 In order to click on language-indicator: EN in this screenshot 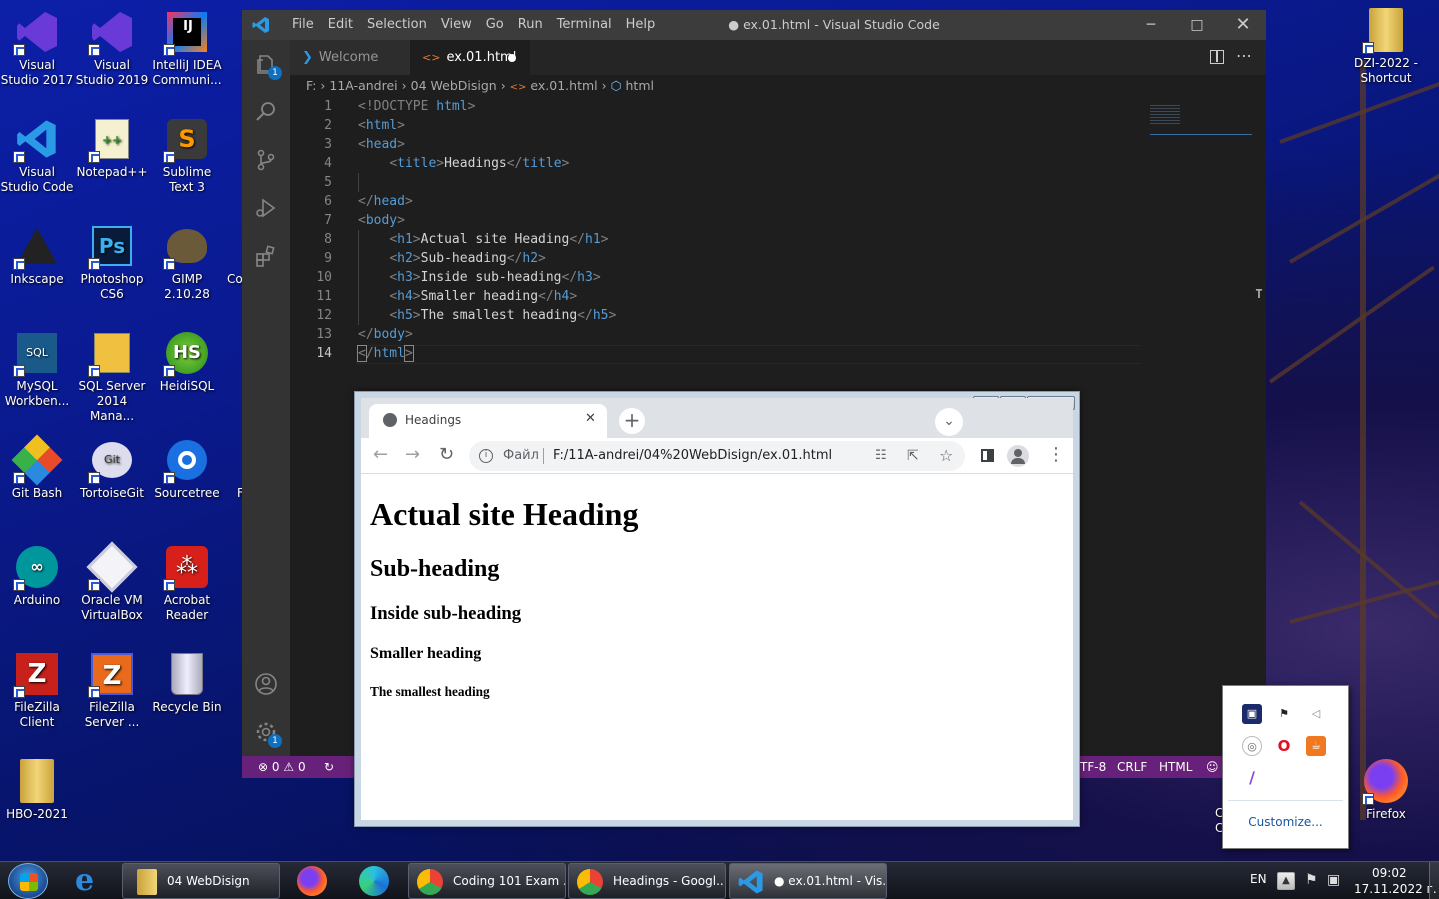, I will do `click(1258, 879)`.